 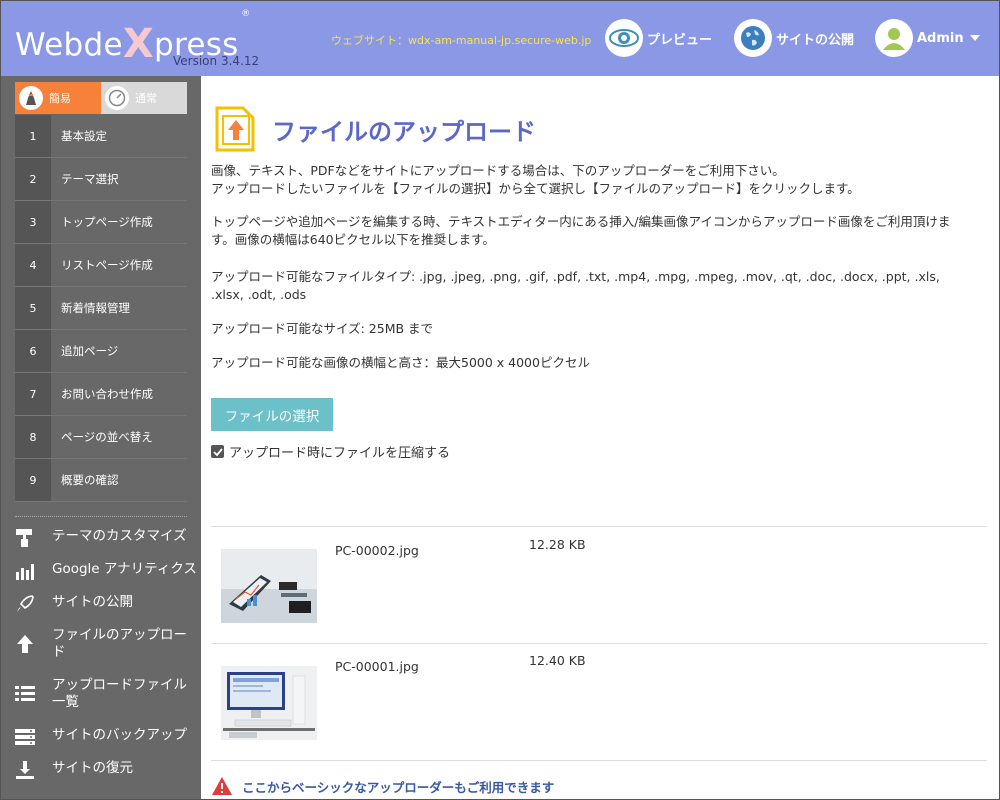 I want to click on tab-easy-mode: 簡易, so click(x=58, y=98).